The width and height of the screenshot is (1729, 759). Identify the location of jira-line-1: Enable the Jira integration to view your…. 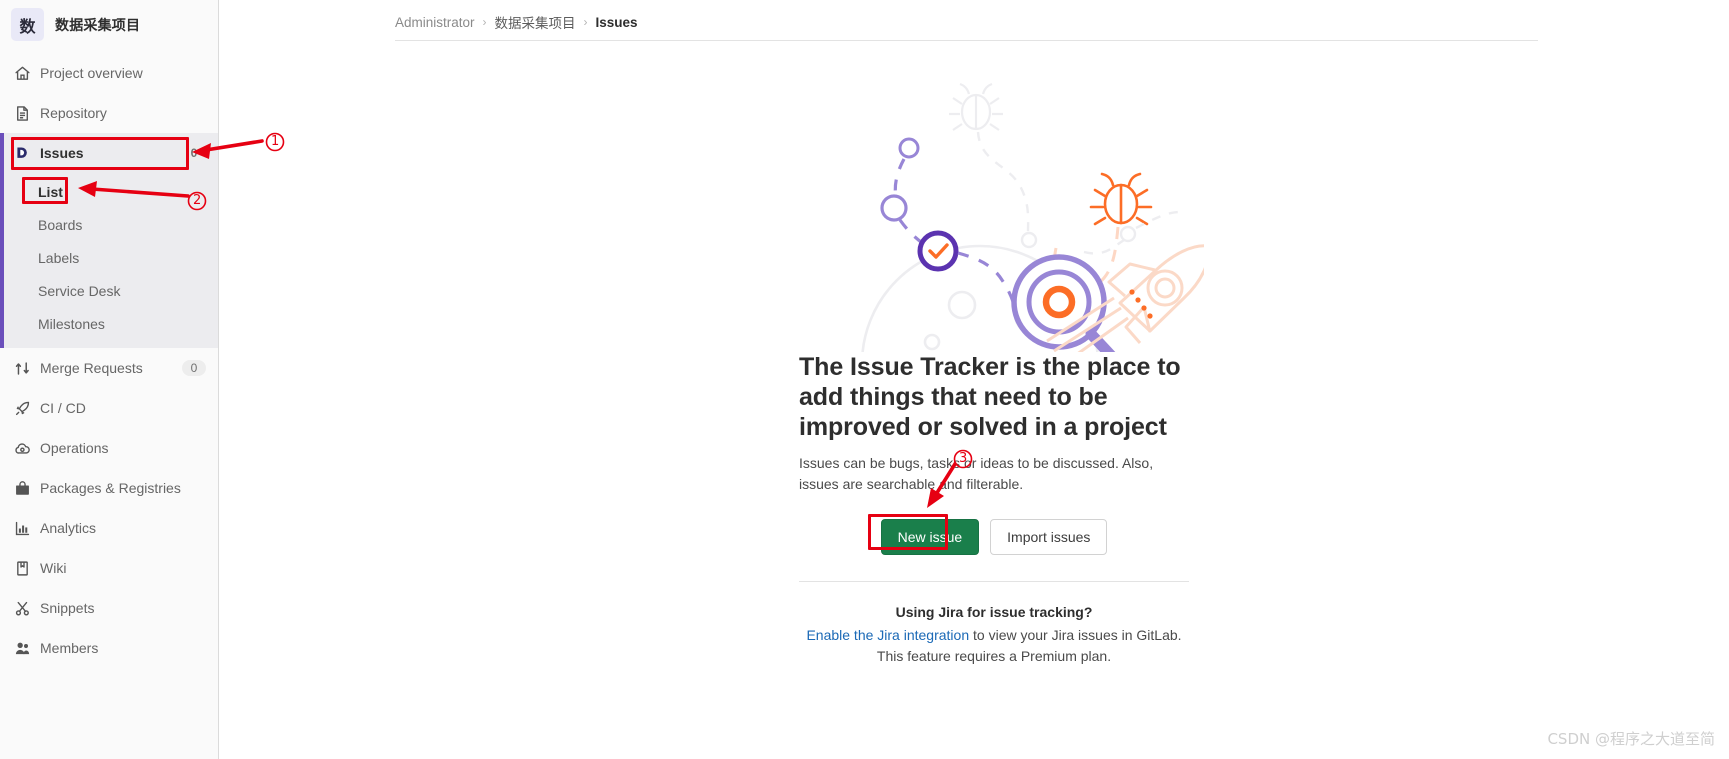
(994, 635).